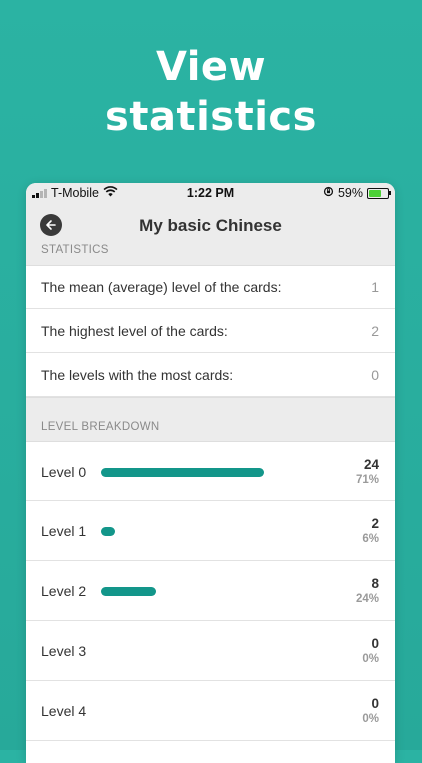  I want to click on status-bar: T-Mobile 1:22 PM 59%, so click(210, 193).